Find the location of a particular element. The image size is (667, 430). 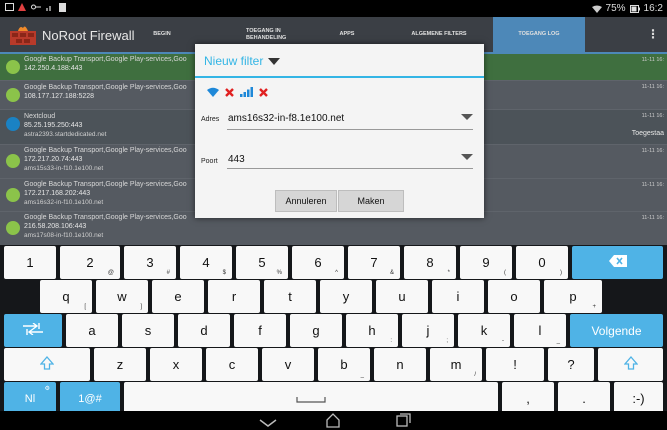

key-c: c is located at coordinates (232, 364).